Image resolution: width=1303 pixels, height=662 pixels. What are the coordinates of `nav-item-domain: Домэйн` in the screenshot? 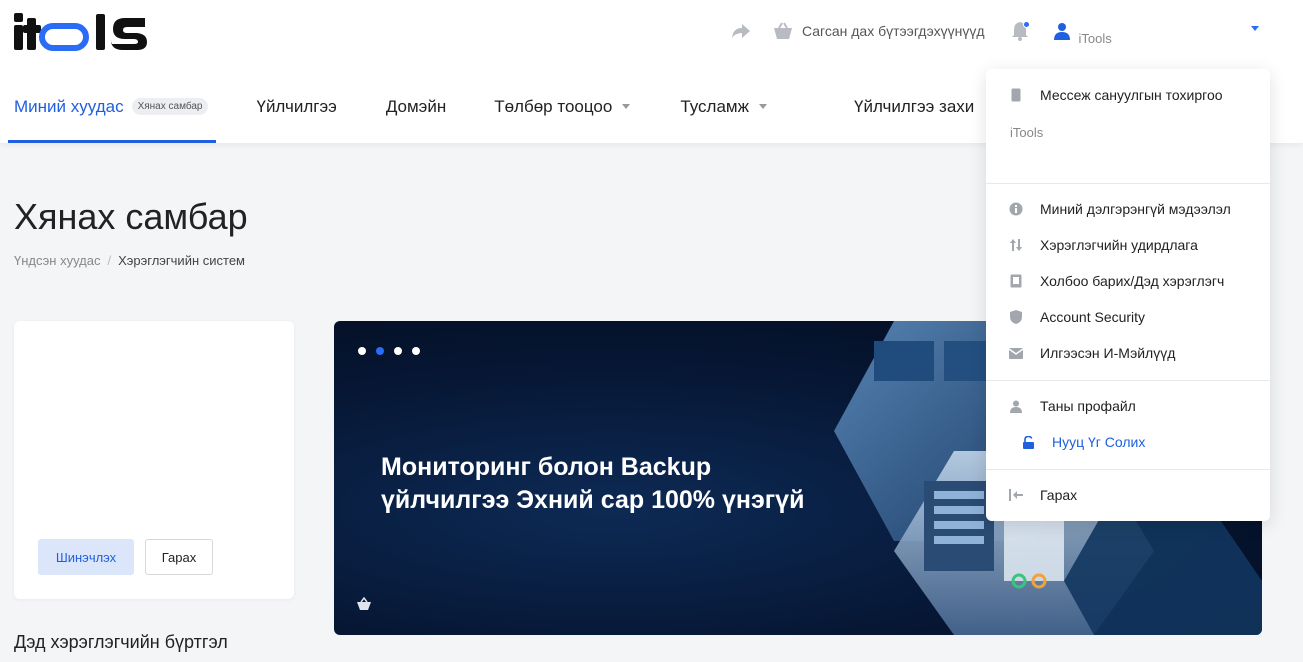 It's located at (416, 106).